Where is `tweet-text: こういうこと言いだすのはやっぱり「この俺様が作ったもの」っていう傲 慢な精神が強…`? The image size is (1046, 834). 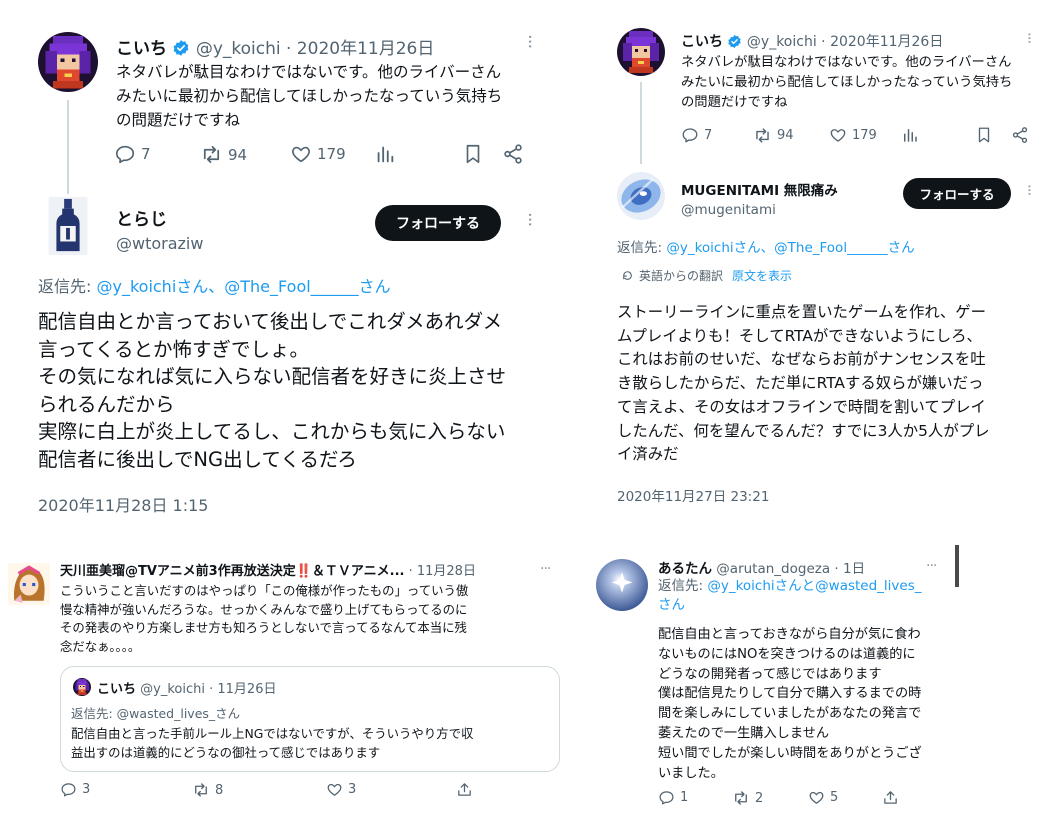
tweet-text: こういうこと言いだすのはやっぱり「この俺様が作ったもの」っていう傲 慢な精神が強… is located at coordinates (264, 618).